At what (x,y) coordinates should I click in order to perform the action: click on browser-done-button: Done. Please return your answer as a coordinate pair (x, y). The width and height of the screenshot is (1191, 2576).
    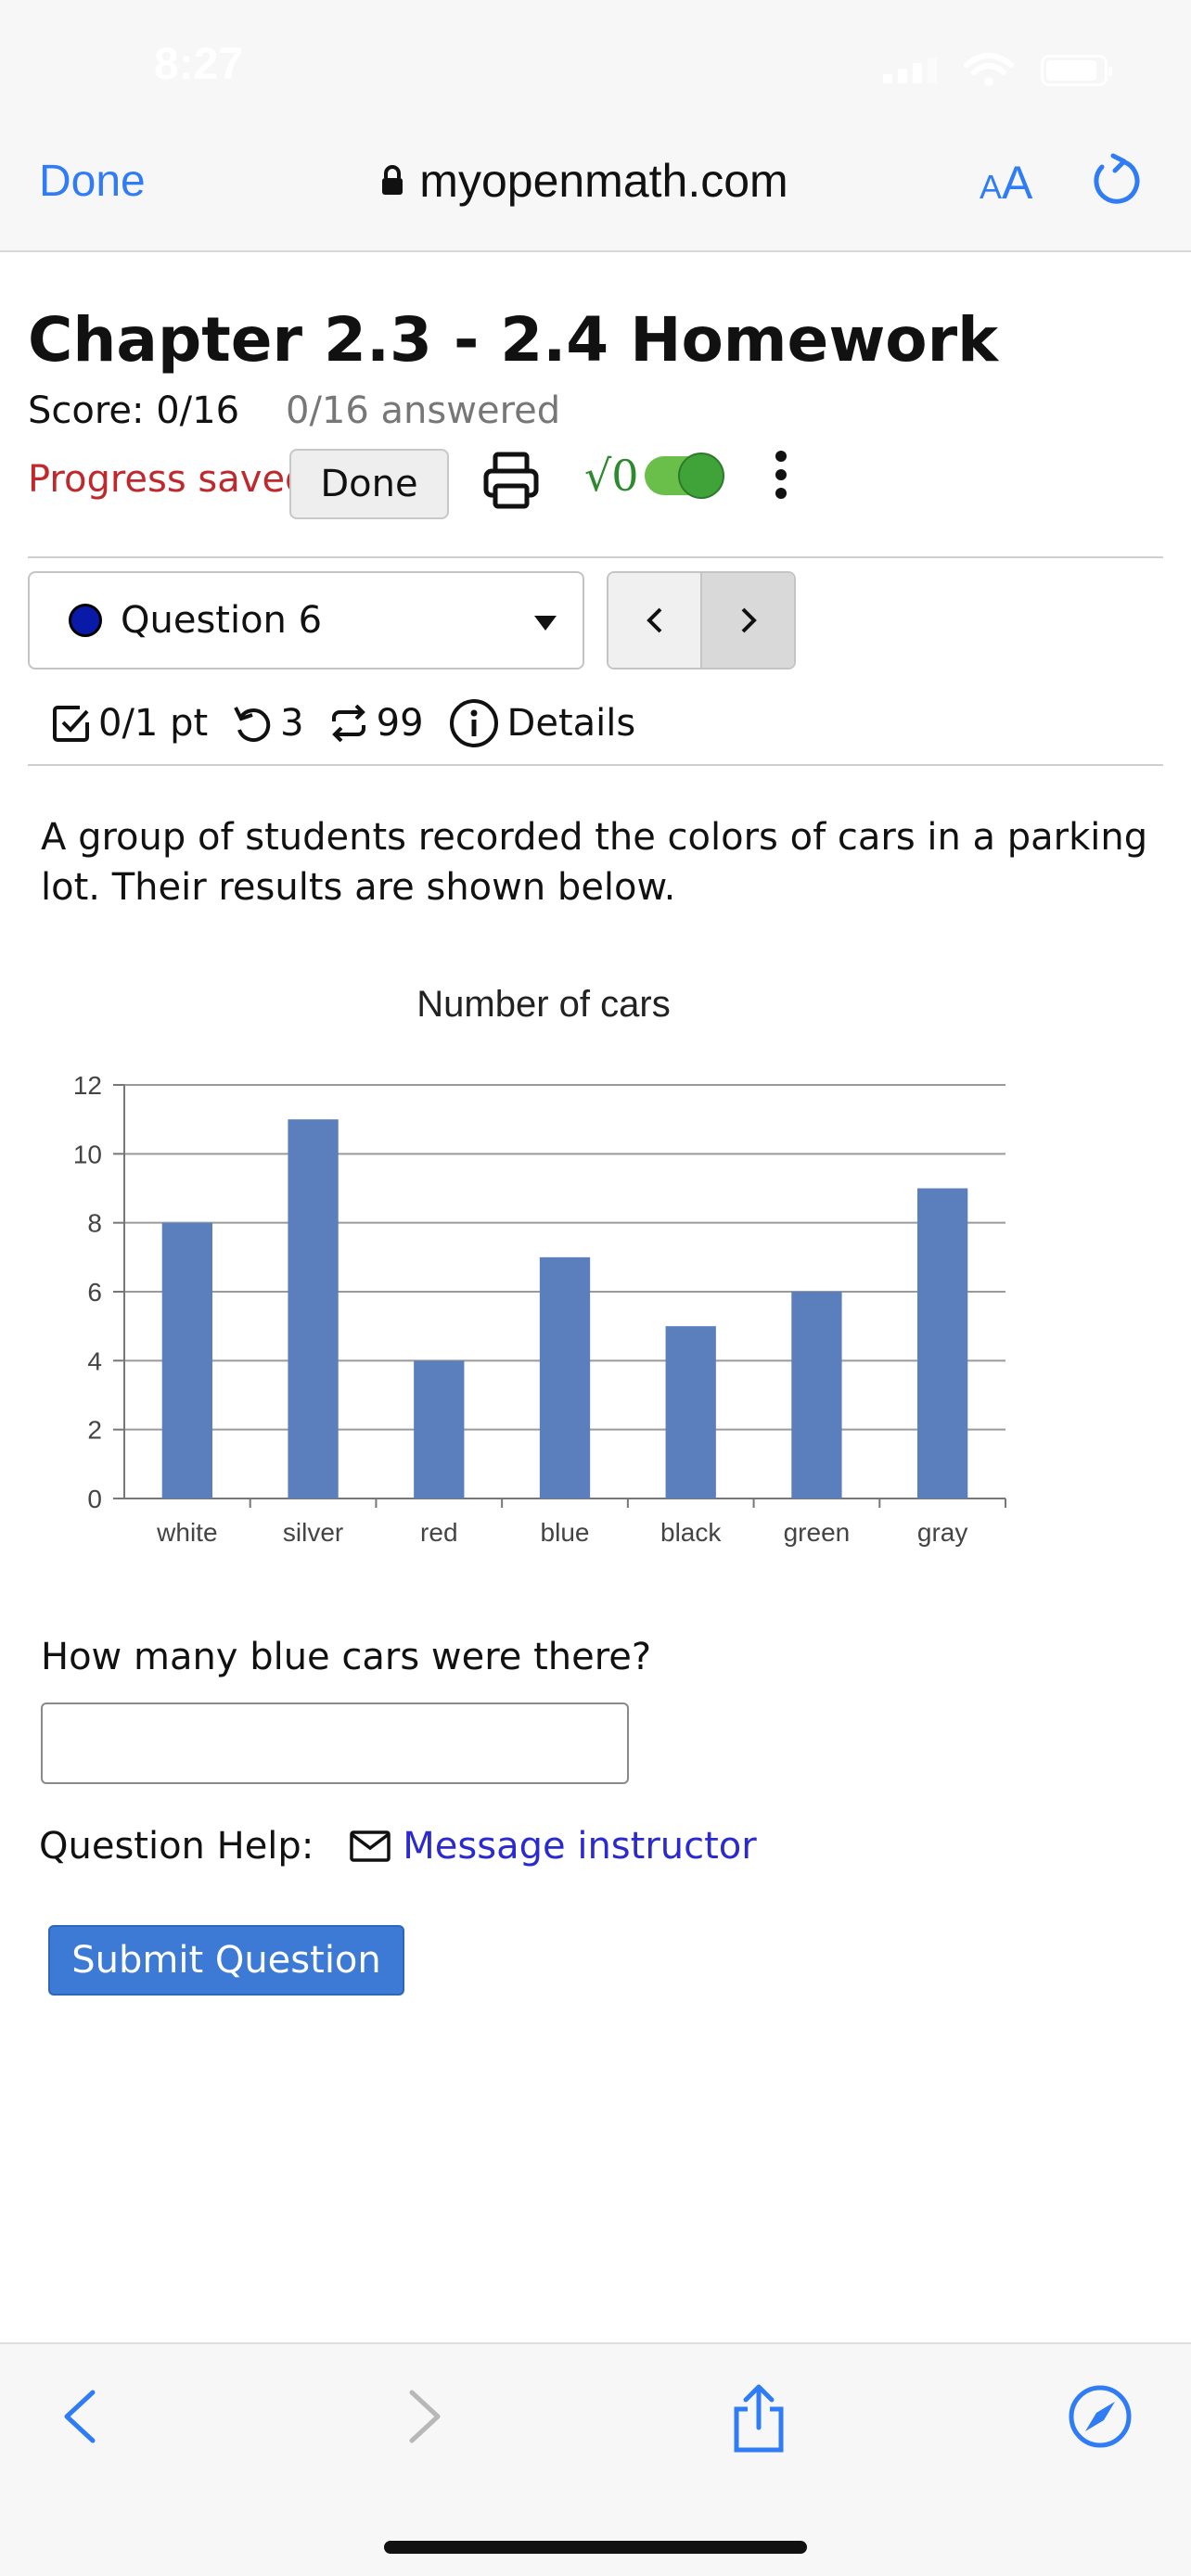
    Looking at the image, I should click on (92, 181).